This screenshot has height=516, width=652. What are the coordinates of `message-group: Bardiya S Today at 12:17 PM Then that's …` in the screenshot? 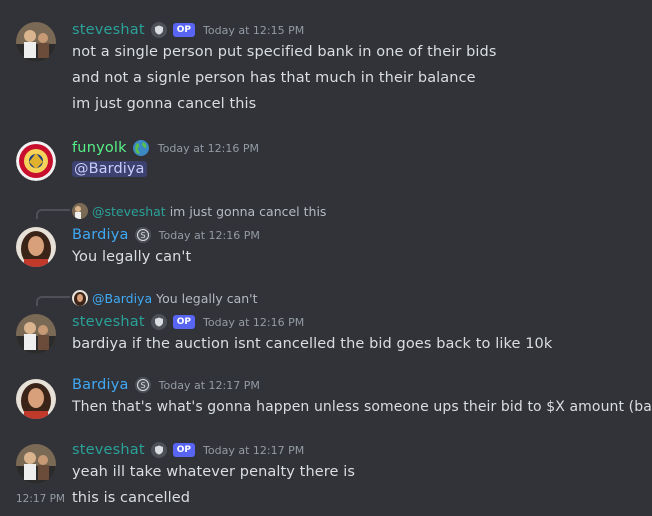 It's located at (326, 402).